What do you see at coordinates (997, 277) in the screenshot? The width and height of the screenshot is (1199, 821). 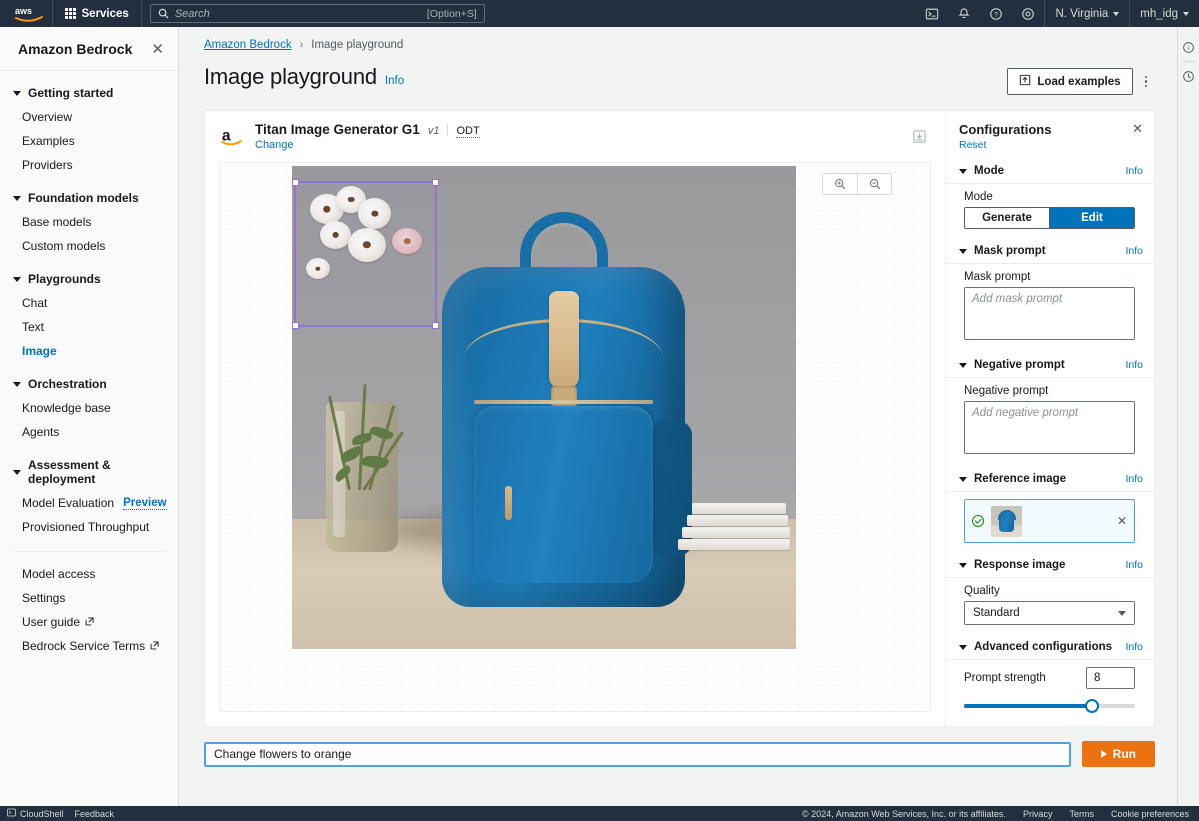 I see `mask-prompt-label: Mask prompt` at bounding box center [997, 277].